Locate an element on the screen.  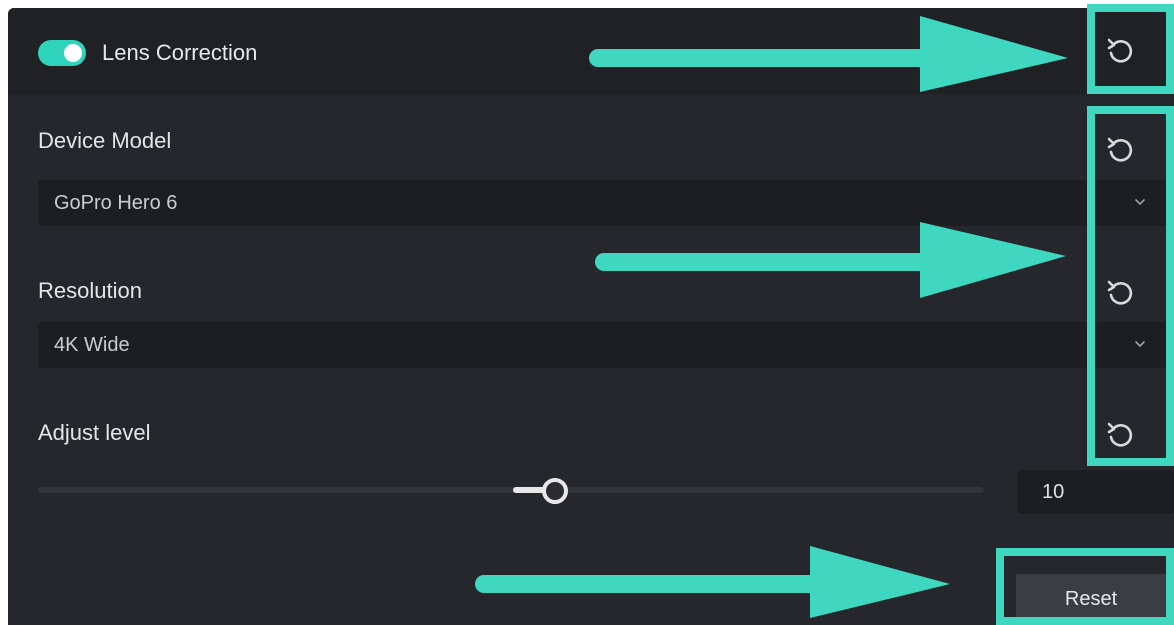
panel-title: Lens Correction is located at coordinates (180, 52).